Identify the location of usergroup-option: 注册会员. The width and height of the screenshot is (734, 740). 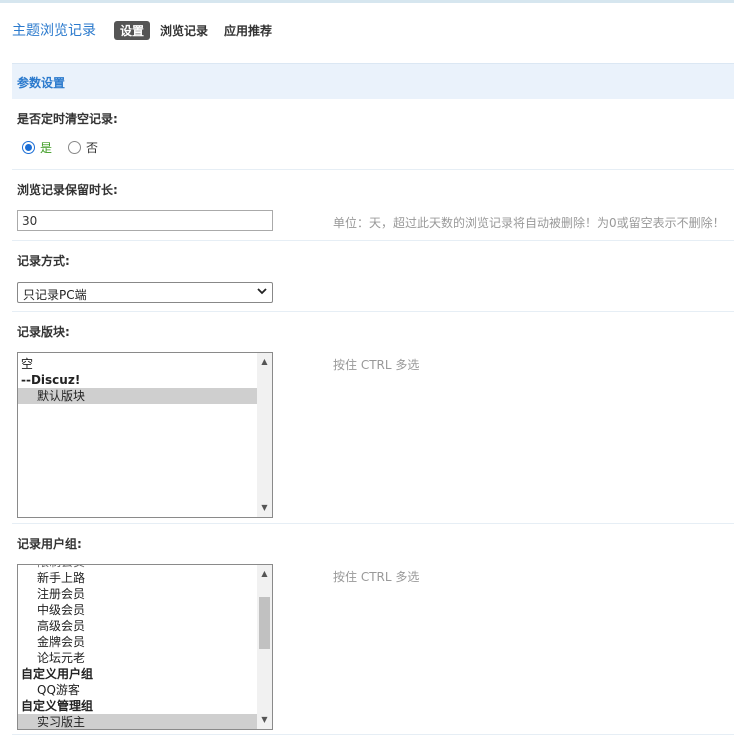
(137, 594).